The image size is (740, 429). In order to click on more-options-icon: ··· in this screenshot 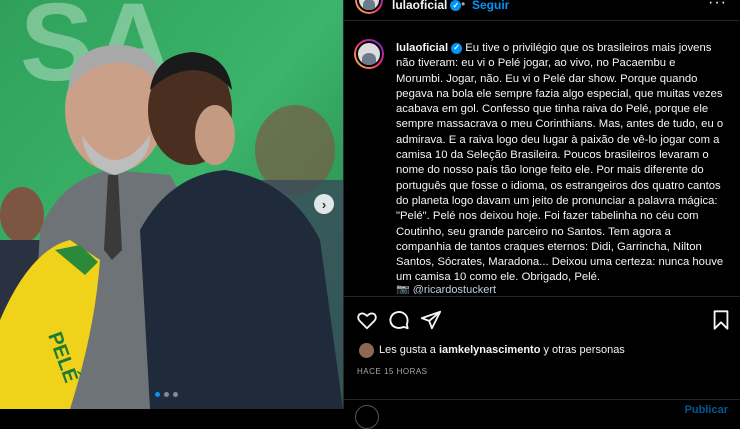, I will do `click(717, 6)`.